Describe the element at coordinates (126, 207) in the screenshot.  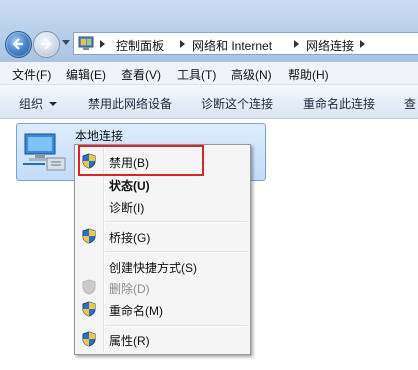
I see `menu-item-diagnose: 诊断(I)` at that location.